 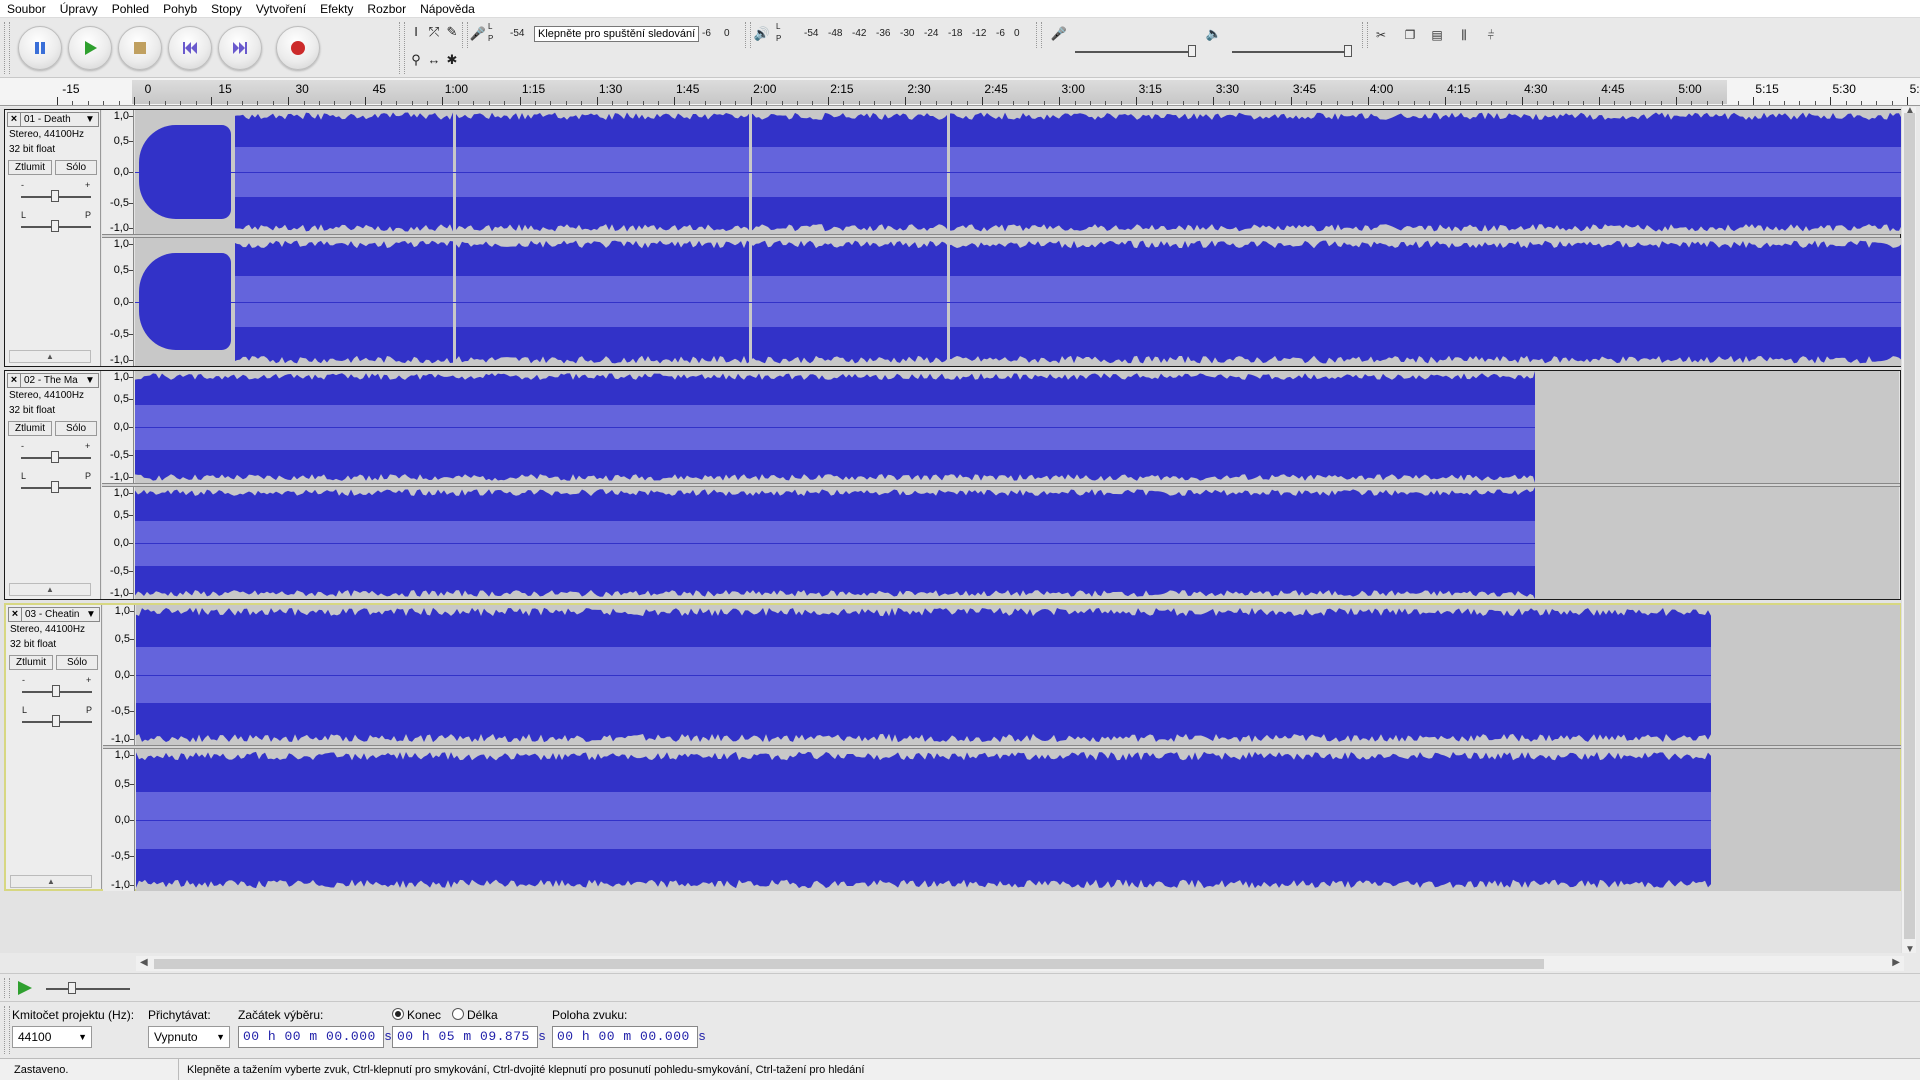 What do you see at coordinates (1381, 35) in the screenshot?
I see `cut-icon: ✂` at bounding box center [1381, 35].